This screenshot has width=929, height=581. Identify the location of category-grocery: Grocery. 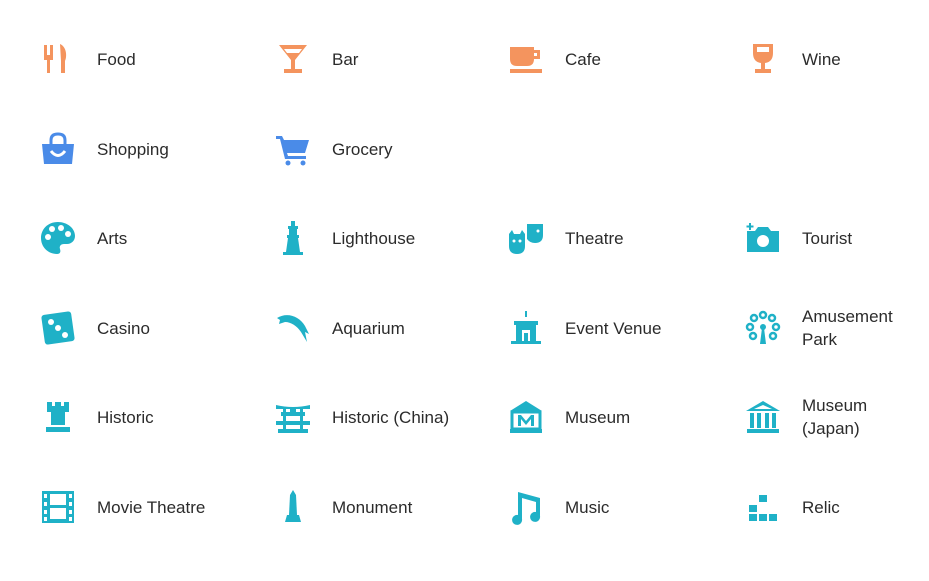
(390, 149).